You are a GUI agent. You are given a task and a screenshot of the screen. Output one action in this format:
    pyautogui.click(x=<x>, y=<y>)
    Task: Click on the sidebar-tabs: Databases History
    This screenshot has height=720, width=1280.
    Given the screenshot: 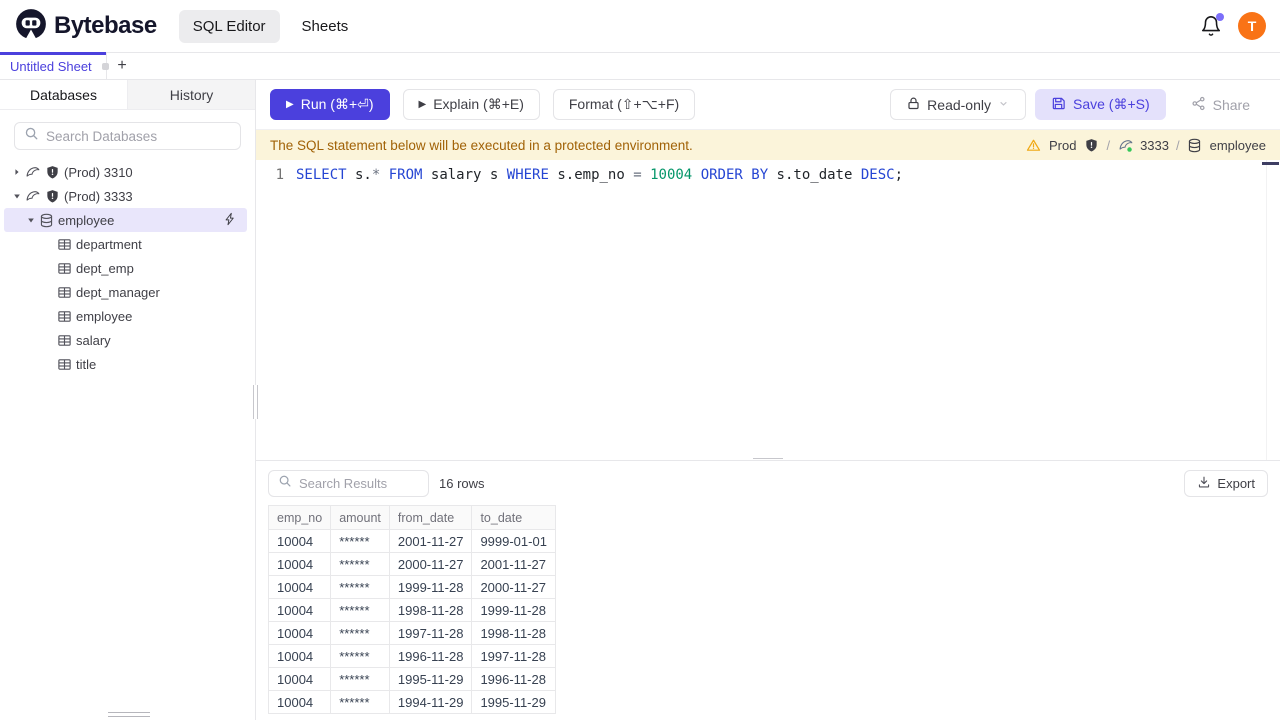 What is the action you would take?
    pyautogui.click(x=127, y=95)
    